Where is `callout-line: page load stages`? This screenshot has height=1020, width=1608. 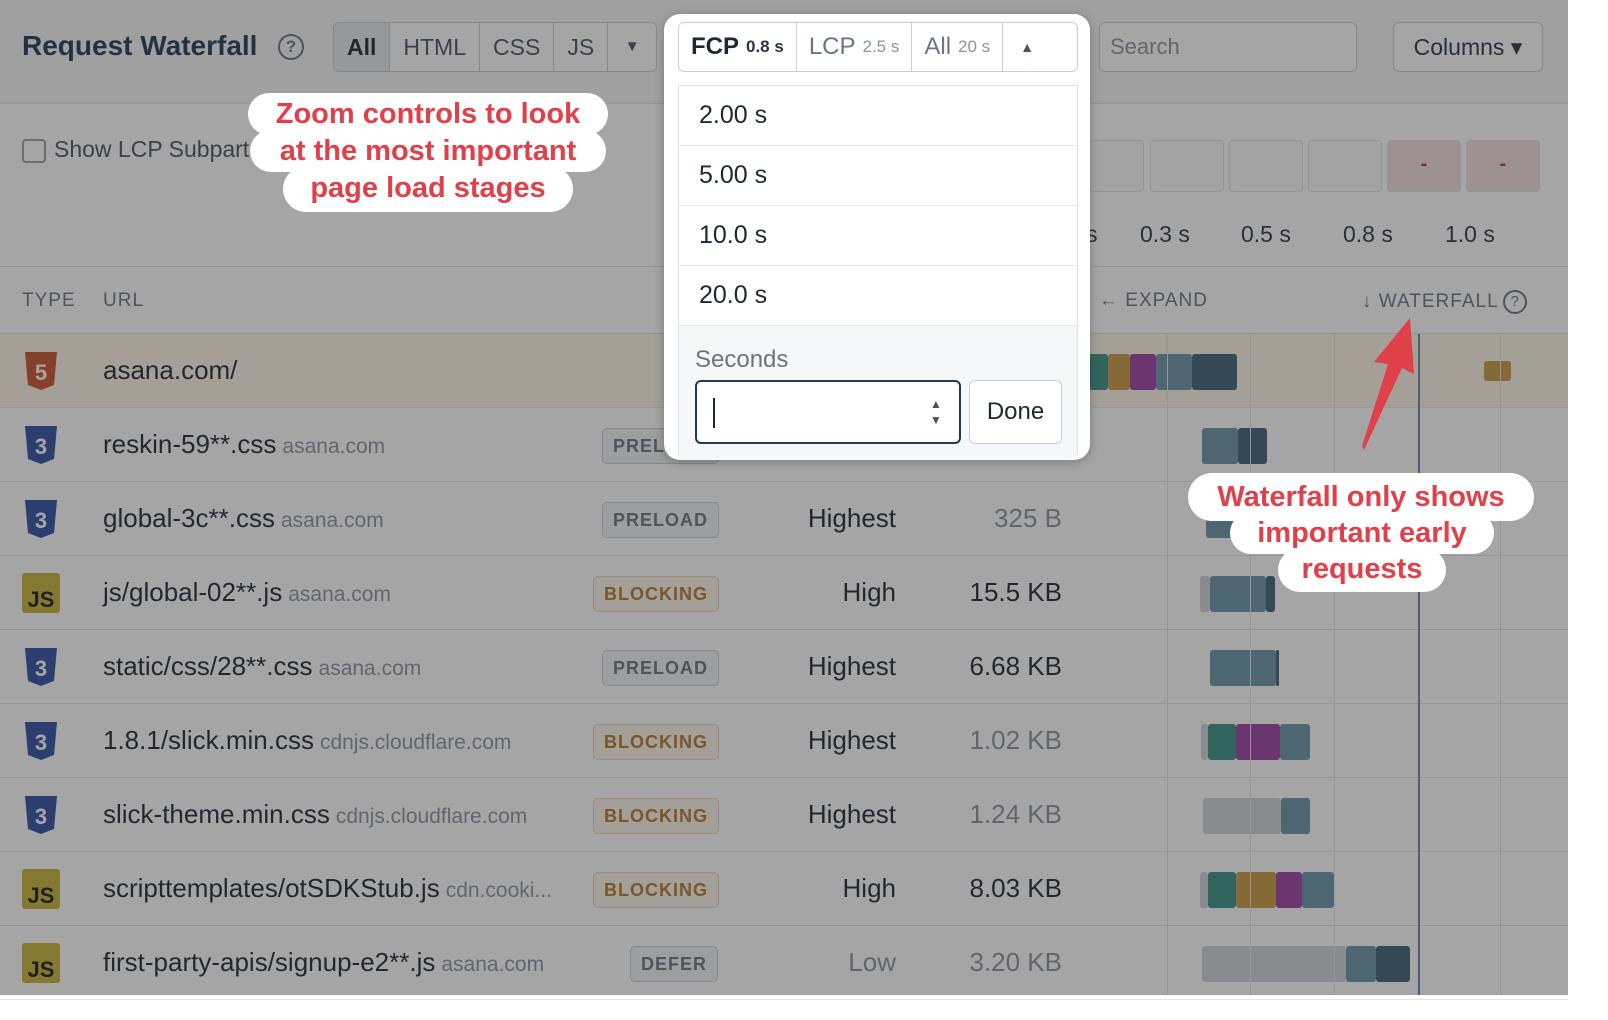
callout-line: page load stages is located at coordinates (428, 189).